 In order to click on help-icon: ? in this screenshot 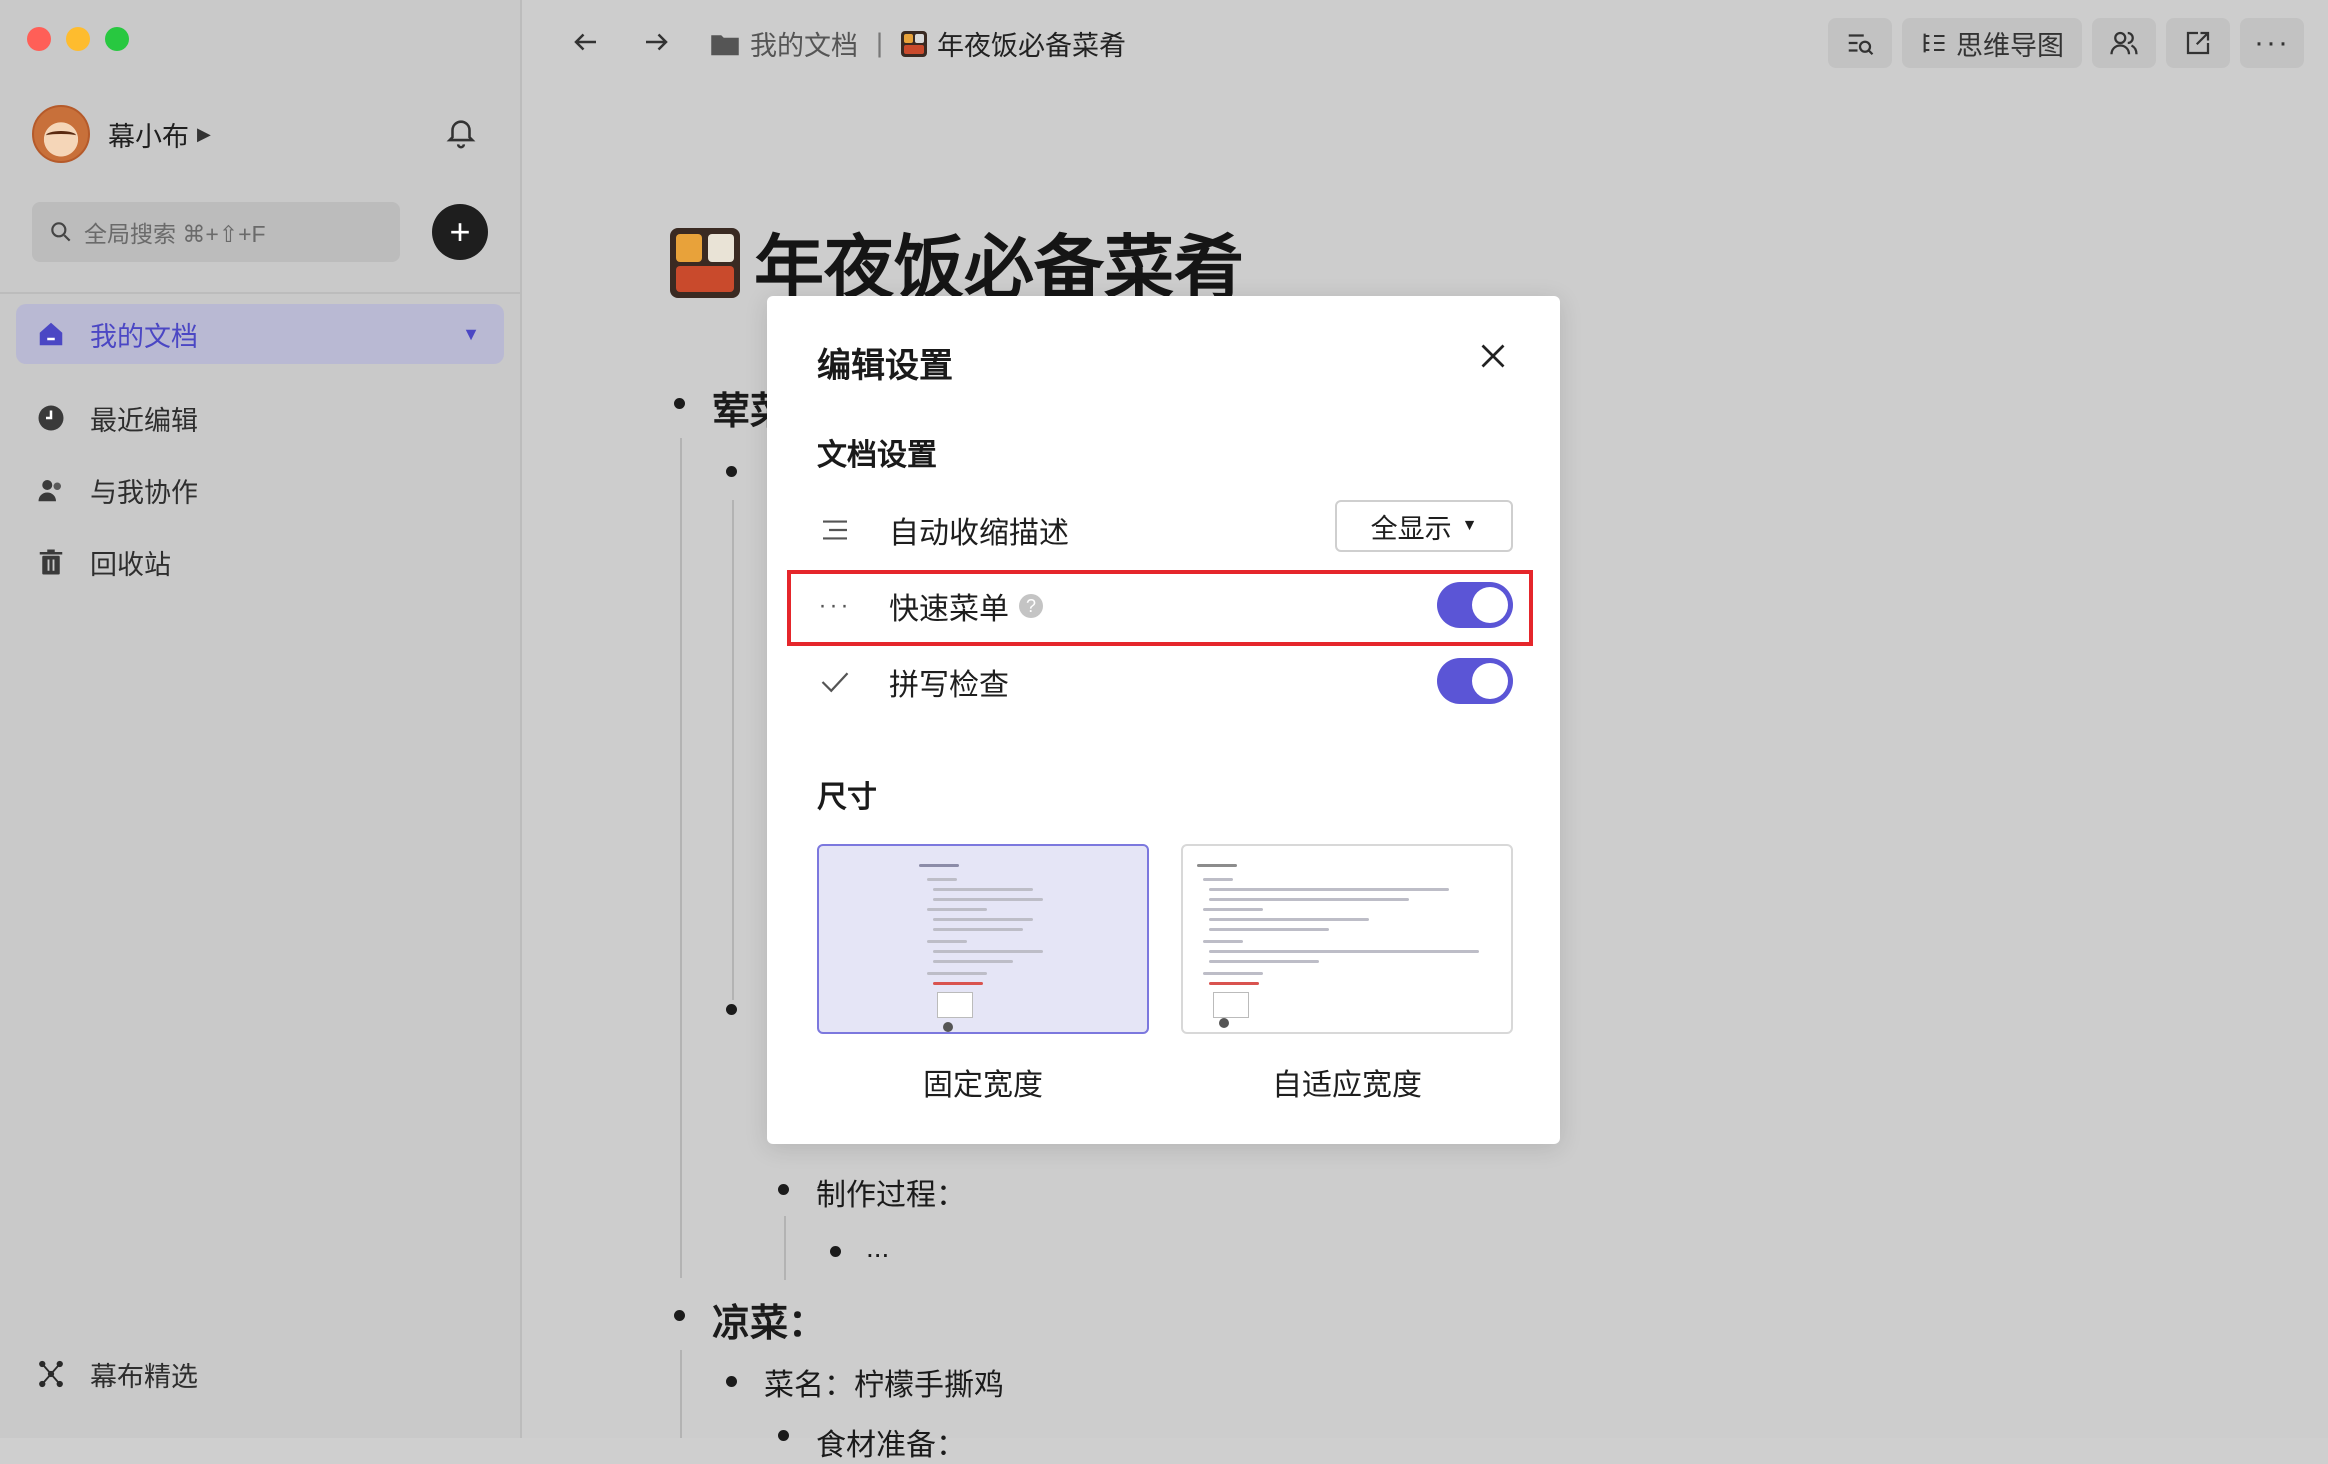, I will do `click(1031, 606)`.